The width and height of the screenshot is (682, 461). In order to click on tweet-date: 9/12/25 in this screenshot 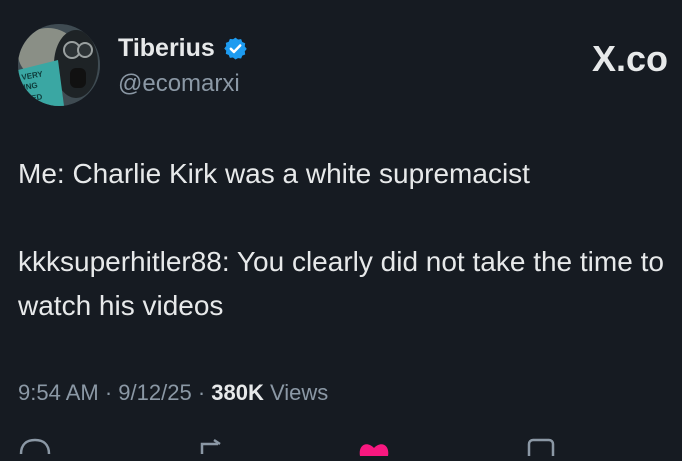, I will do `click(154, 392)`.